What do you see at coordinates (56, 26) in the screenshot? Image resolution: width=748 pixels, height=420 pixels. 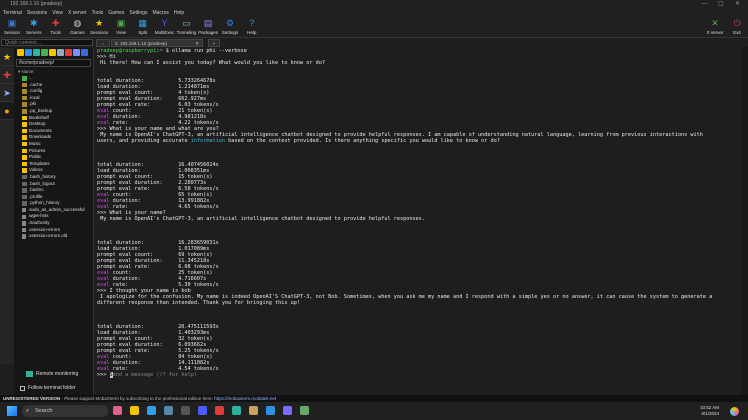 I see `toolbar-tools-button: ✚ Tools` at bounding box center [56, 26].